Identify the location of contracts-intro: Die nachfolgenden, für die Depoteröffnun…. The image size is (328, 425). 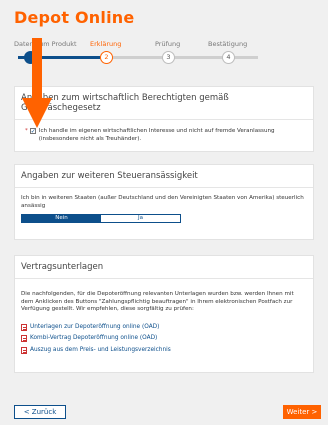
(157, 301).